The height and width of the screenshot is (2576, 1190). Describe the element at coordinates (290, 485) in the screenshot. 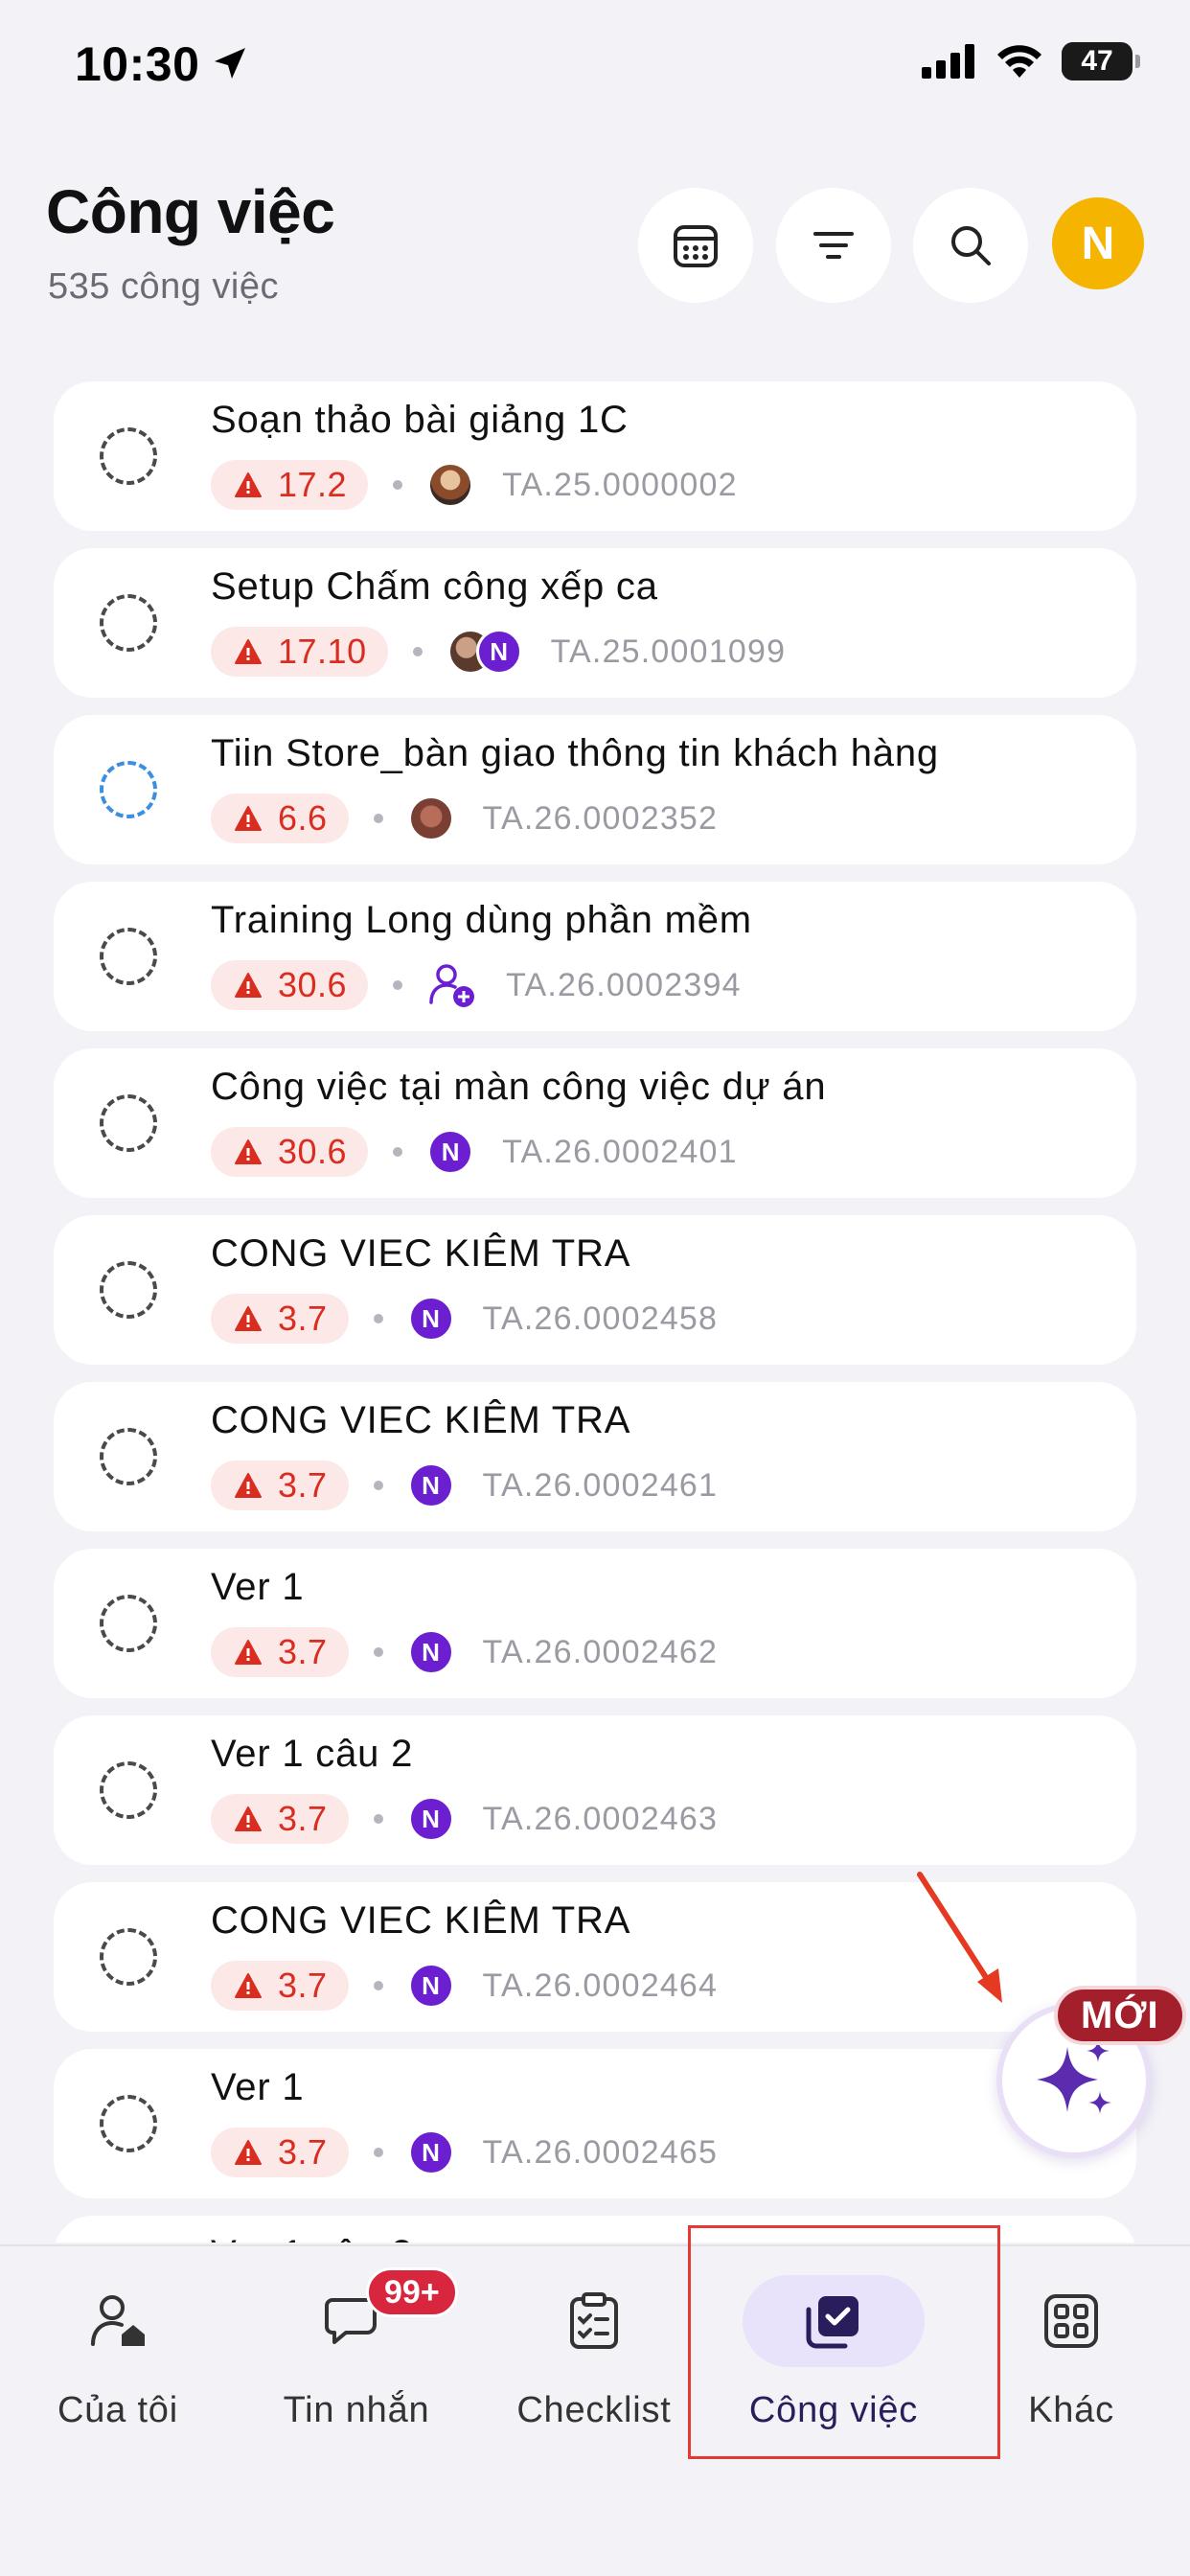

I see `overdue-badge: 17.2` at that location.